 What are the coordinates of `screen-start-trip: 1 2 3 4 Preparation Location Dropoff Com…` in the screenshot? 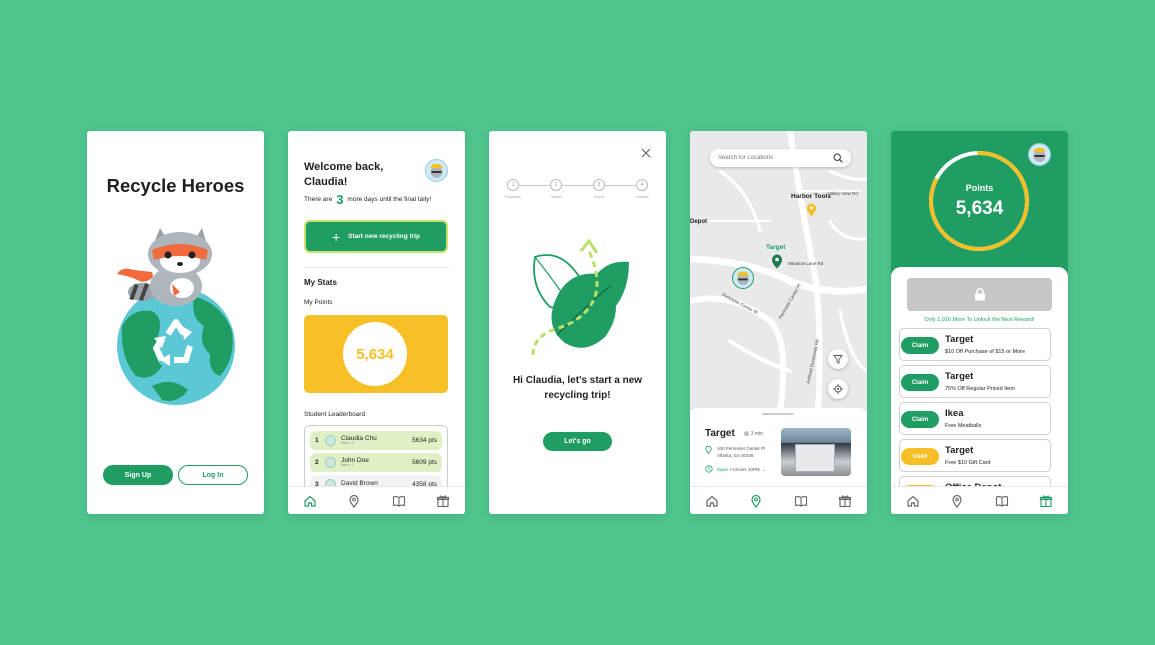 It's located at (577, 322).